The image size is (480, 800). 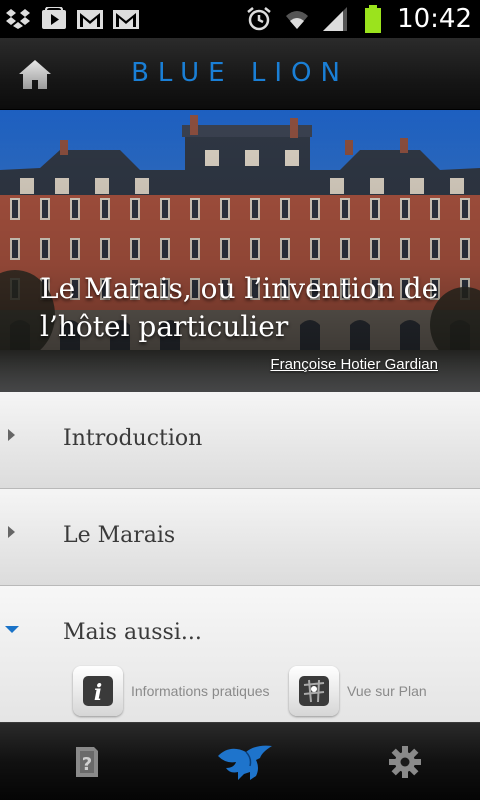 I want to click on system-icons: 10:42, so click(x=358, y=19).